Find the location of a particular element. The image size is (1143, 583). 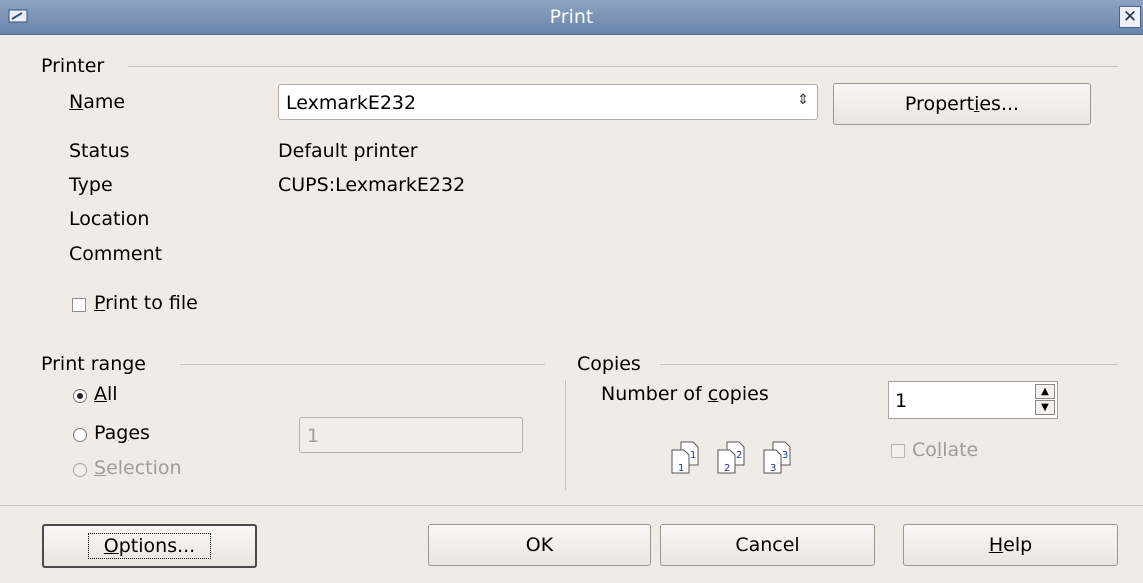

close-icon: ✕ is located at coordinates (1130, 17).